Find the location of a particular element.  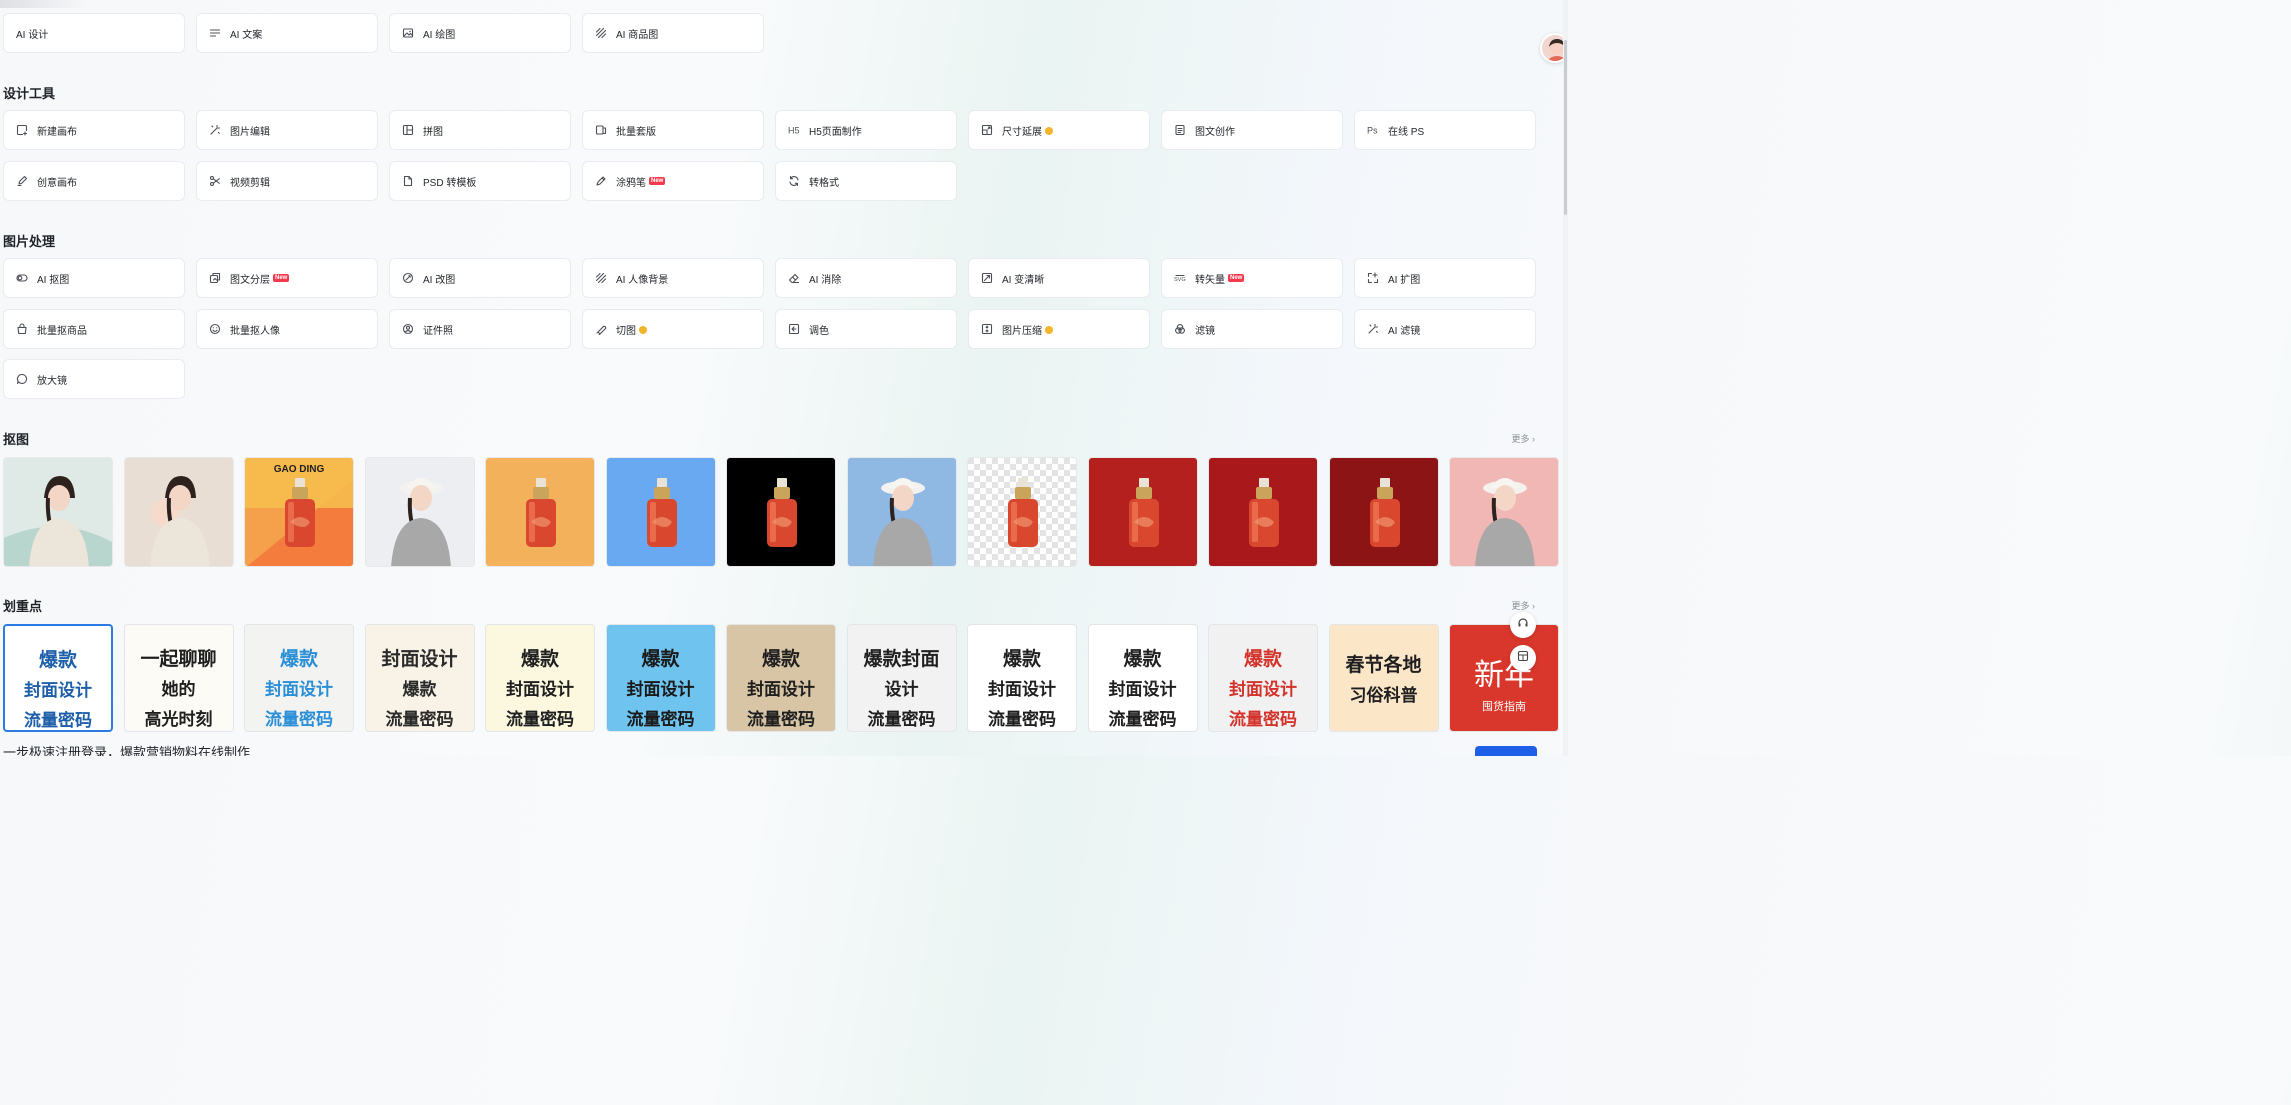

register-banner-text: 一步极速注册登录，爆款营销物料在线制作 is located at coordinates (127, 750).